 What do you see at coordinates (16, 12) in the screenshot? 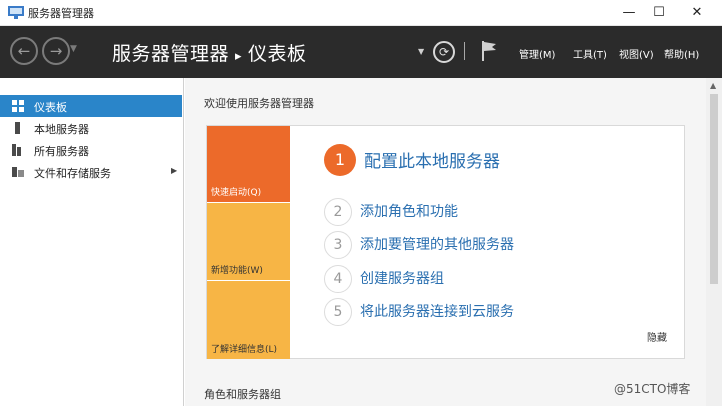
I see `server-manager-app-icon` at bounding box center [16, 12].